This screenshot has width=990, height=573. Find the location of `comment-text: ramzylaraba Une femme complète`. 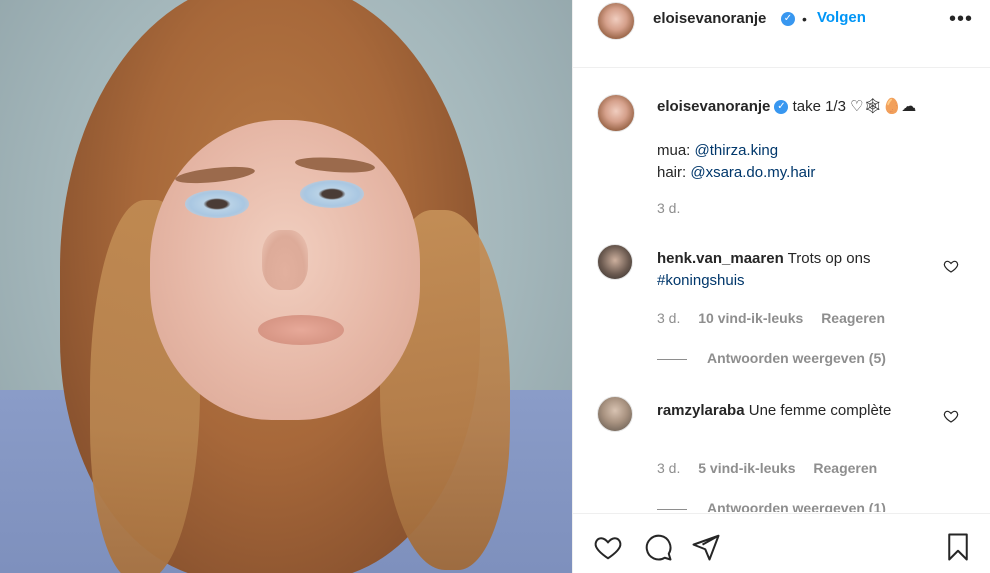

comment-text: ramzylaraba Une femme complète is located at coordinates (787, 411).